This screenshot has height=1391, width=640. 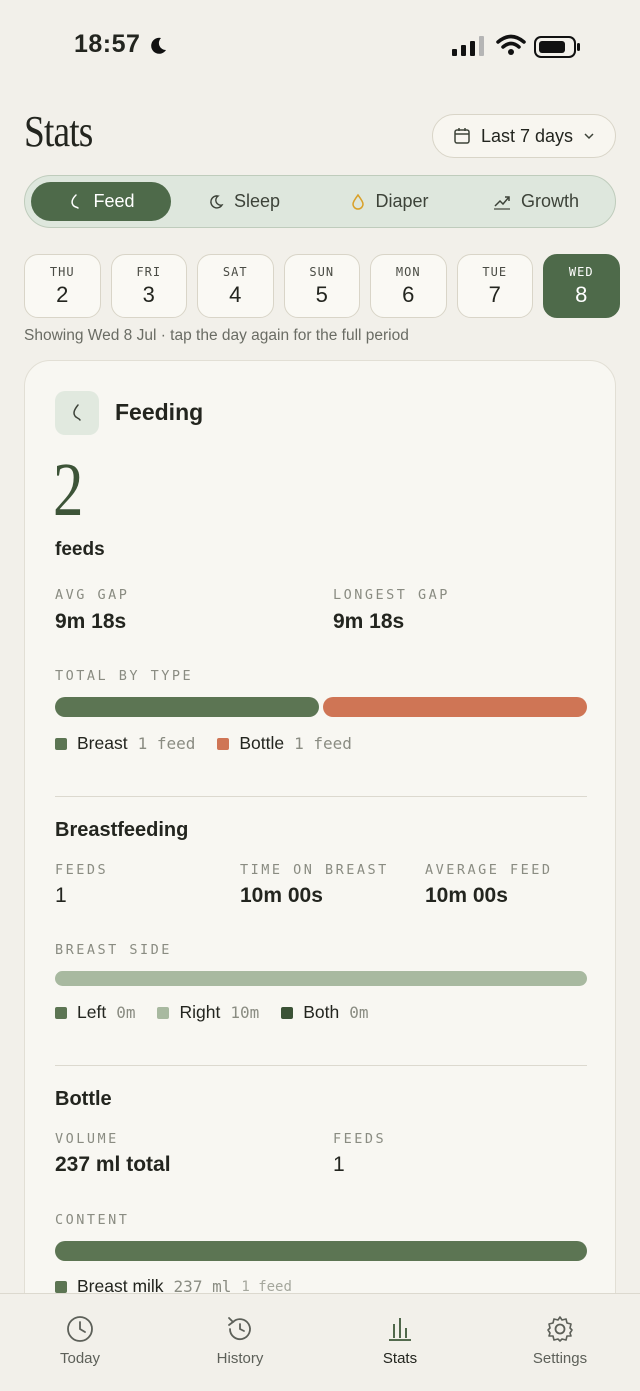 What do you see at coordinates (360, 1139) in the screenshot?
I see `bottle-feeds-label: FEEDS` at bounding box center [360, 1139].